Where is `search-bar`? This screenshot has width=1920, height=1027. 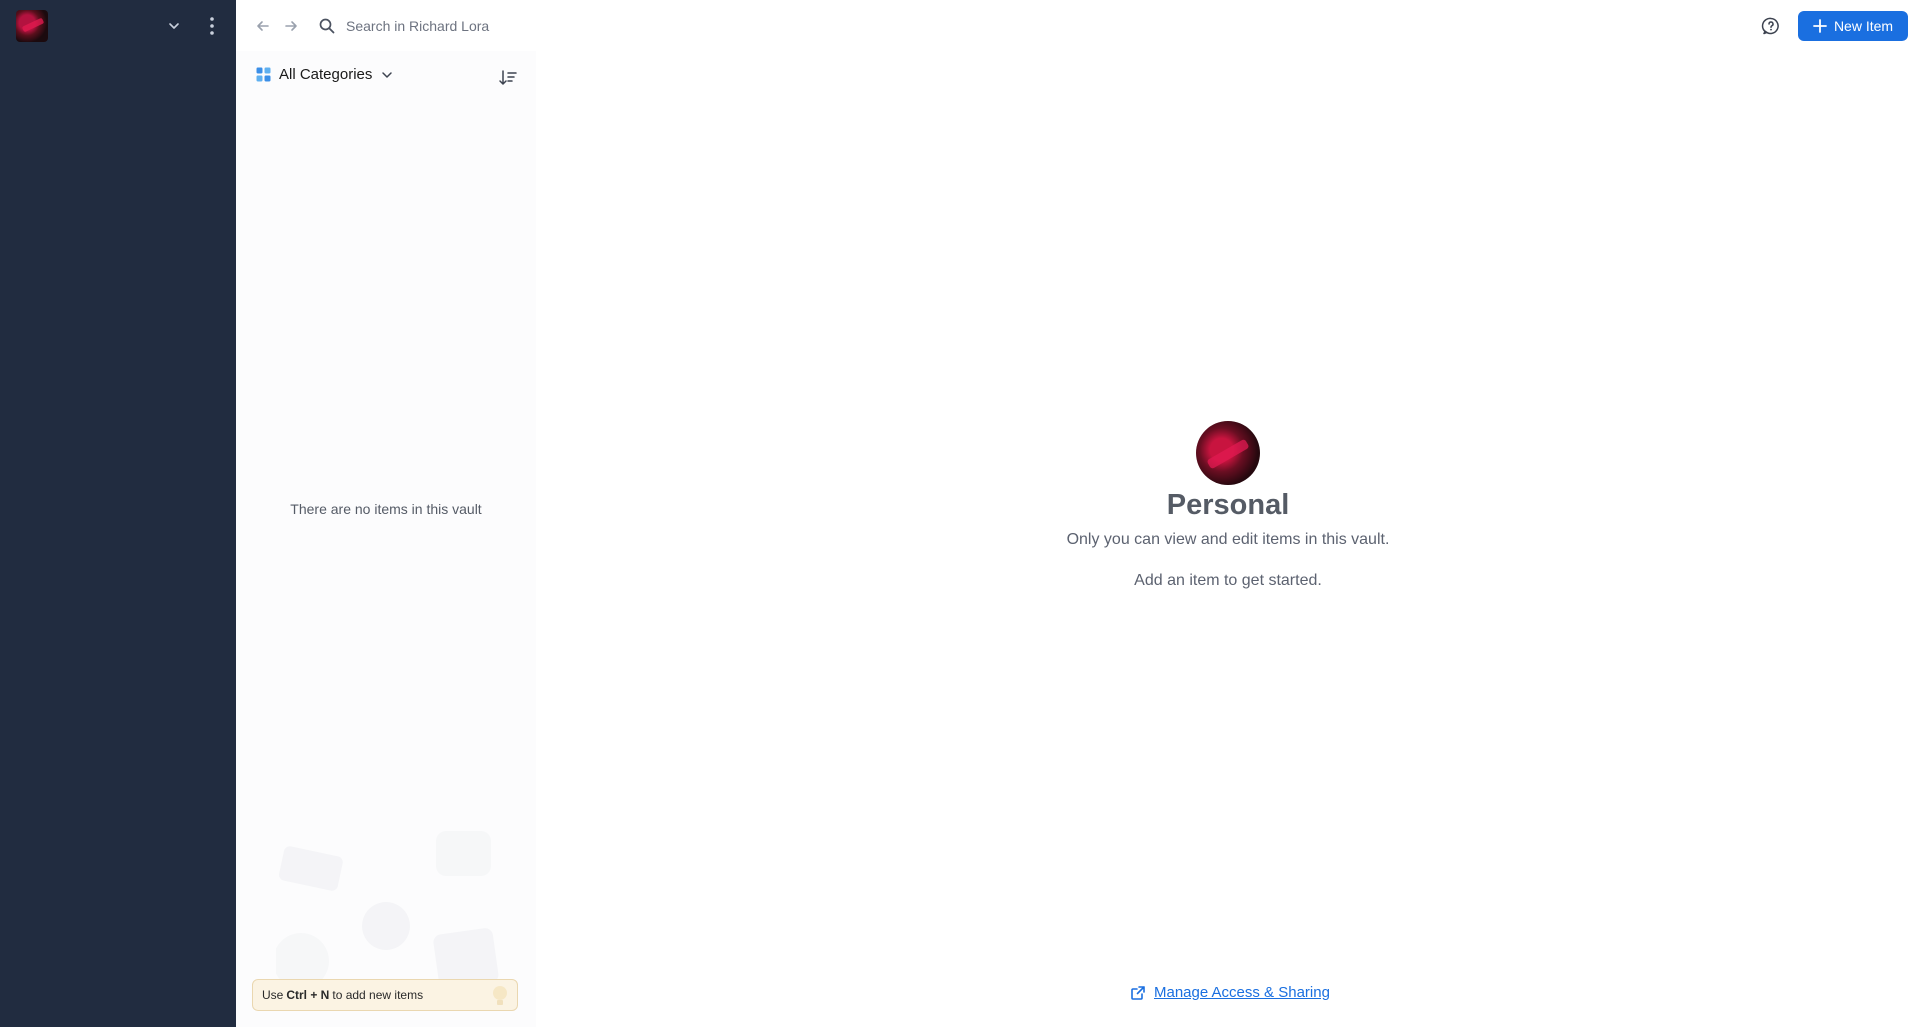
search-bar is located at coordinates (515, 26).